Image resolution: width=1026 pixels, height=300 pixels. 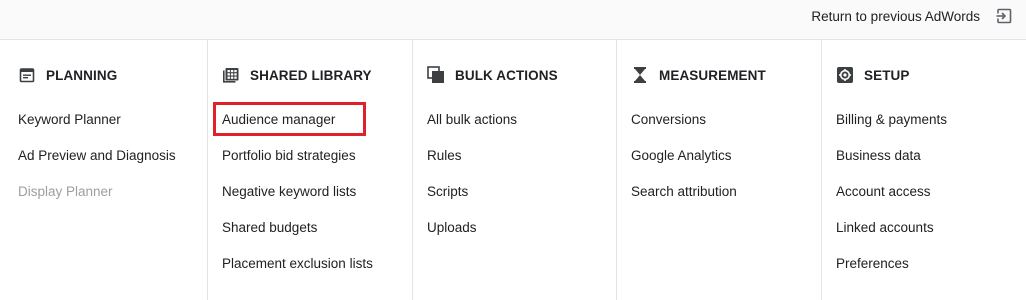 I want to click on menu-item-audience-manager-label: Audience manager, so click(x=279, y=119).